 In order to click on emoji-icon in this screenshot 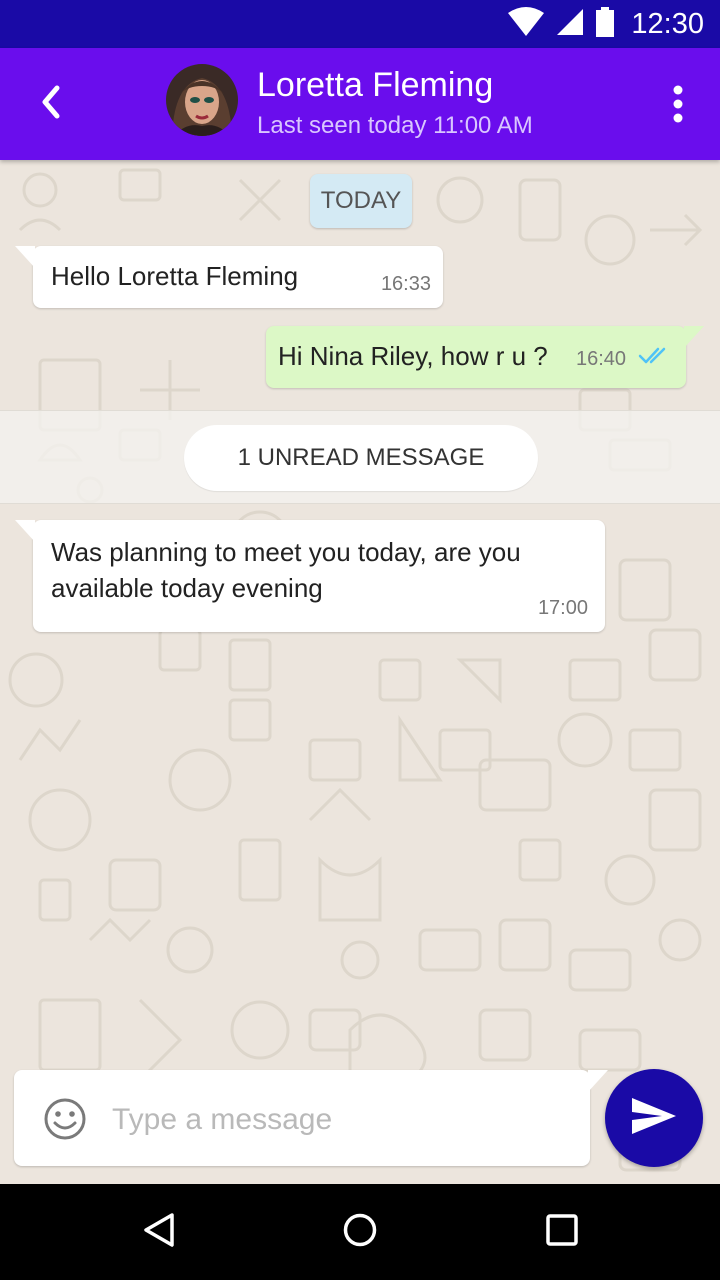, I will do `click(65, 1122)`.